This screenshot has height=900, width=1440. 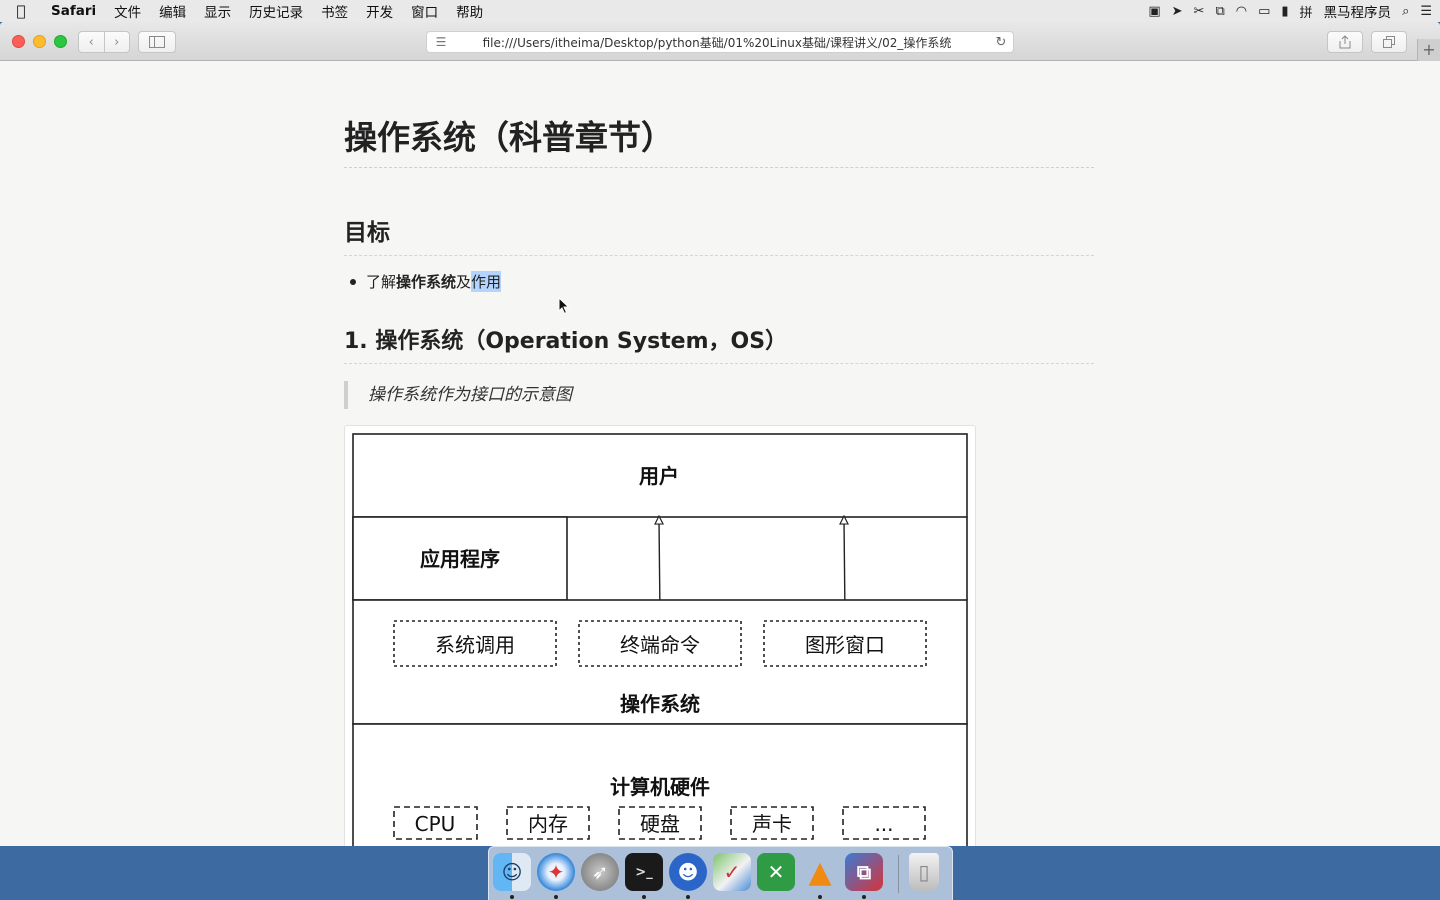 I want to click on notification-center-icon: ☰, so click(x=1426, y=11).